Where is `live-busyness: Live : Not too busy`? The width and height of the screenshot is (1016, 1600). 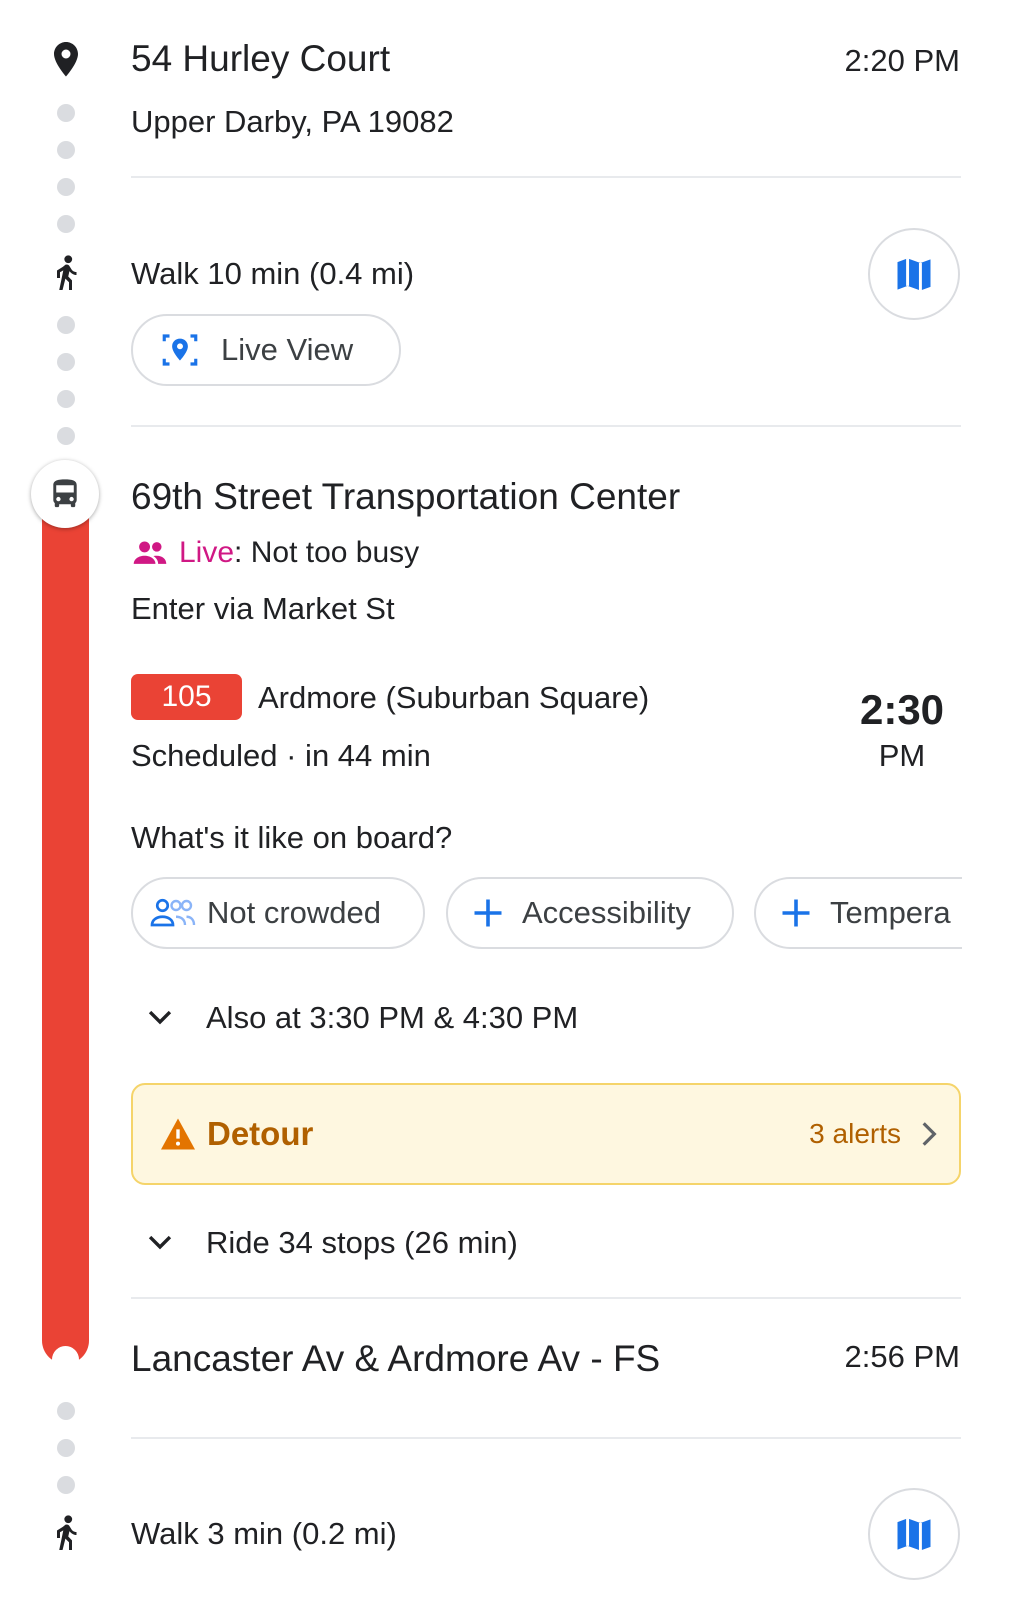 live-busyness: Live : Not too busy is located at coordinates (275, 553).